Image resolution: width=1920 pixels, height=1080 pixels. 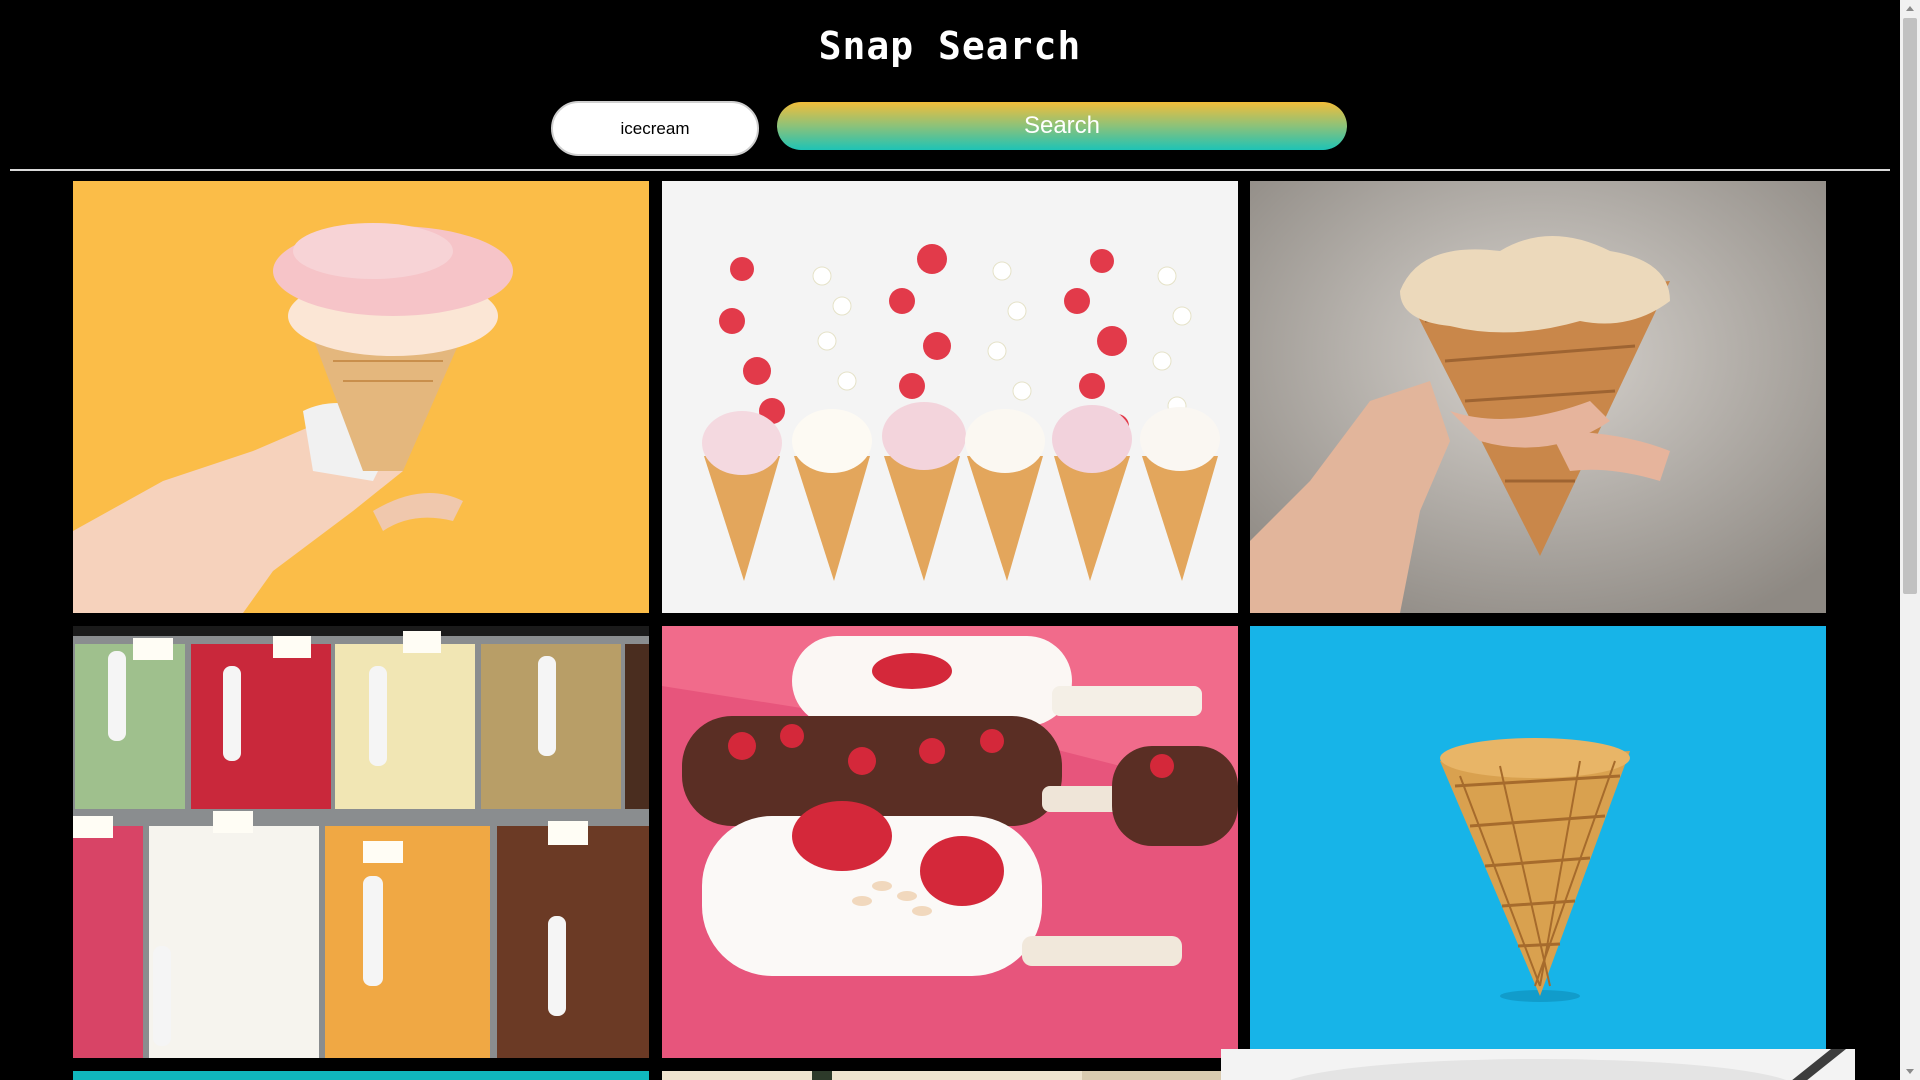 What do you see at coordinates (1062, 126) in the screenshot?
I see `search-button: Search` at bounding box center [1062, 126].